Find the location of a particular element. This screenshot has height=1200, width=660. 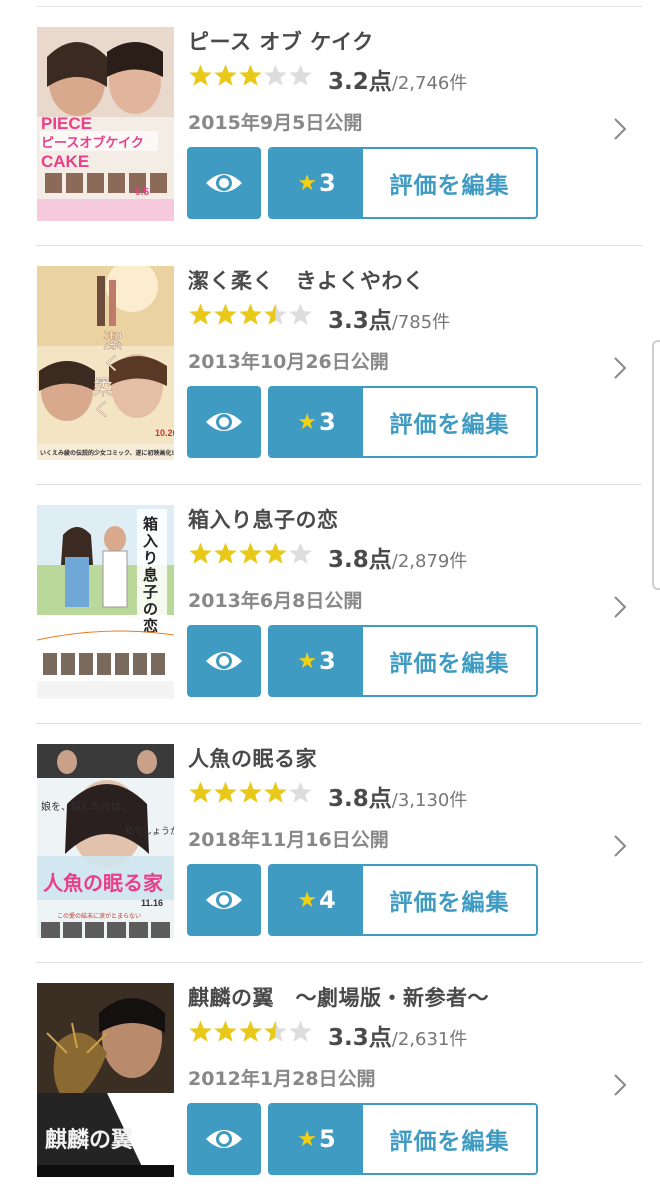

svg-text: いくえみ綾の伝説的少女コミック、遂に初映画化! is located at coordinates (107, 453).